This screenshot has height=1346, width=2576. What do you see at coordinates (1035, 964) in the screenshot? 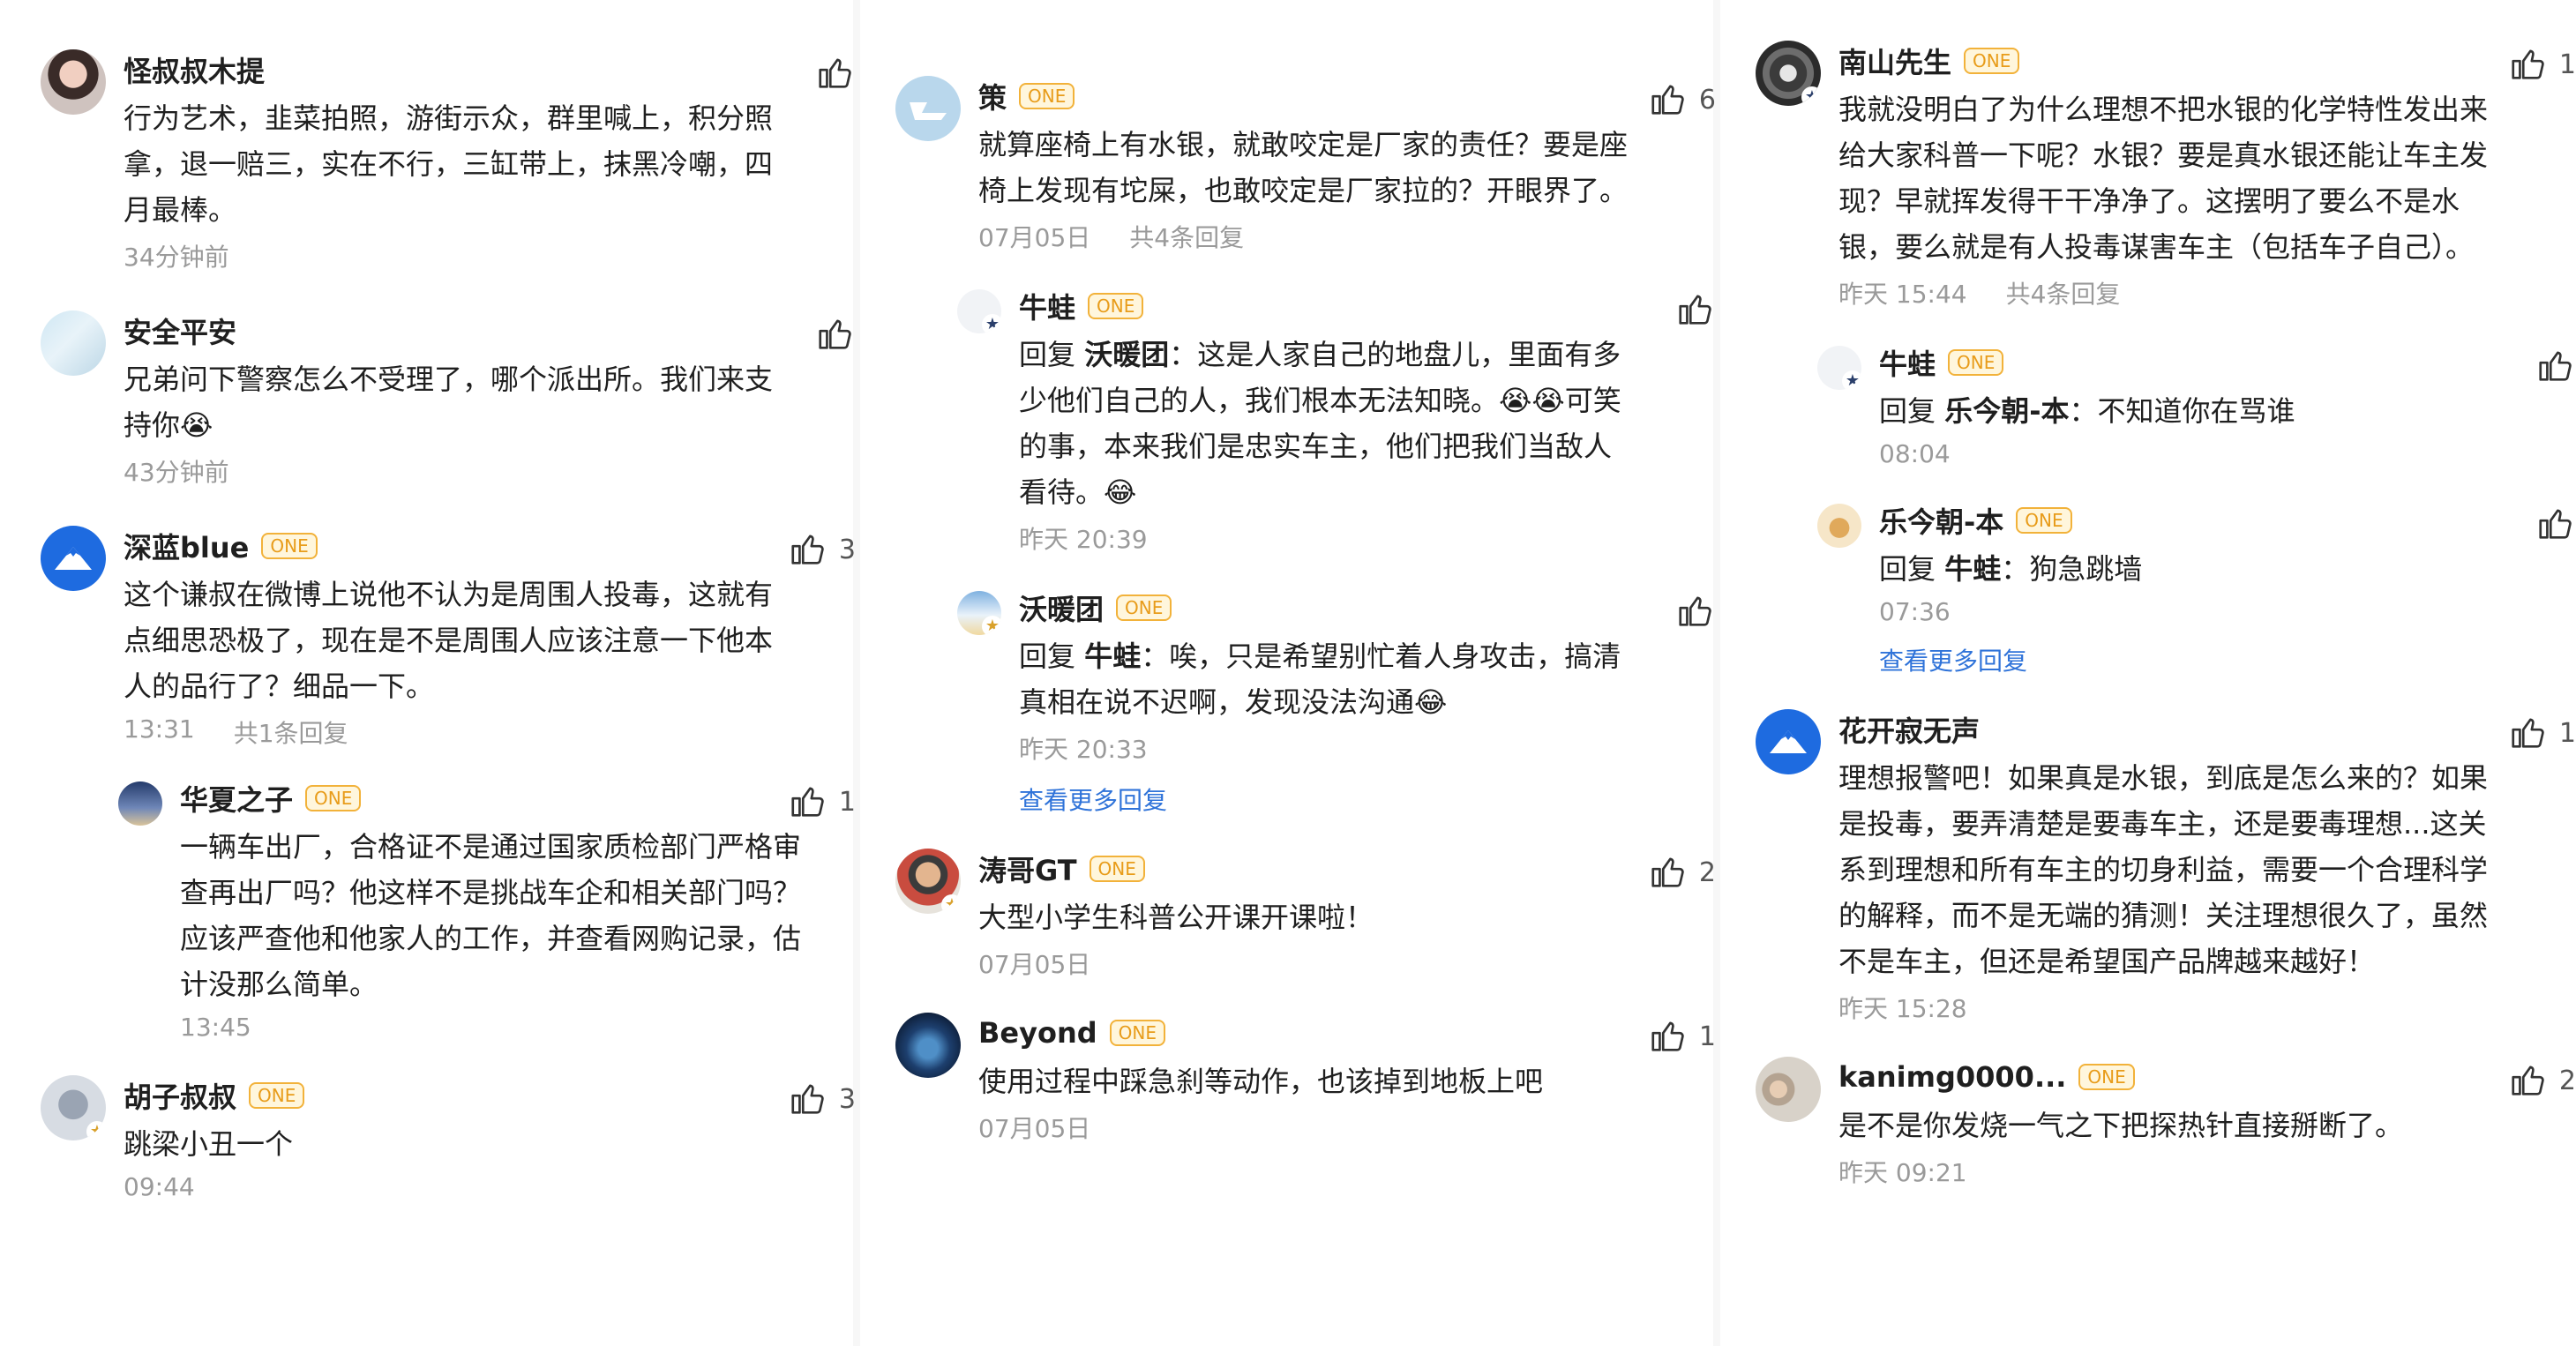
I see `timestamp: 07月05日` at bounding box center [1035, 964].